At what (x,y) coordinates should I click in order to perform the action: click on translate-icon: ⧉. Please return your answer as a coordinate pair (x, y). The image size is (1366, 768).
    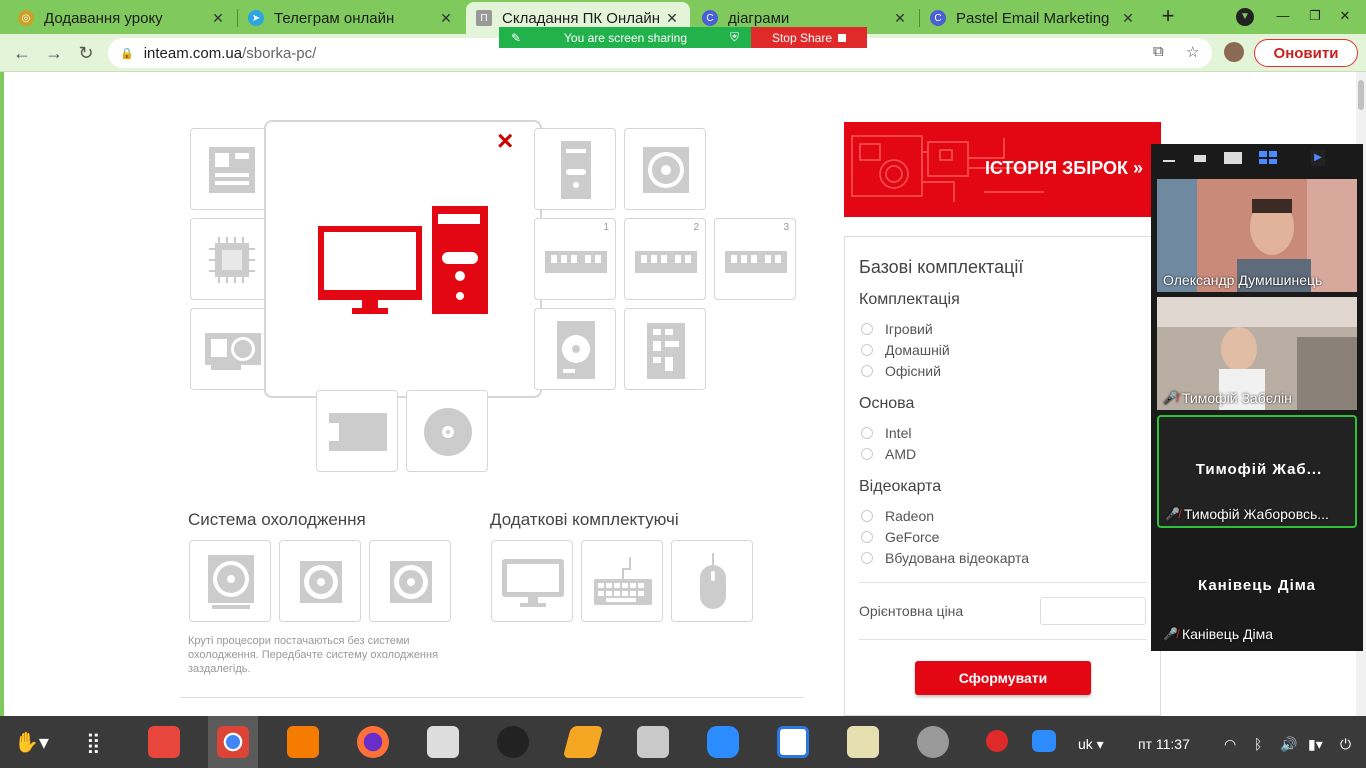
    Looking at the image, I should click on (1158, 51).